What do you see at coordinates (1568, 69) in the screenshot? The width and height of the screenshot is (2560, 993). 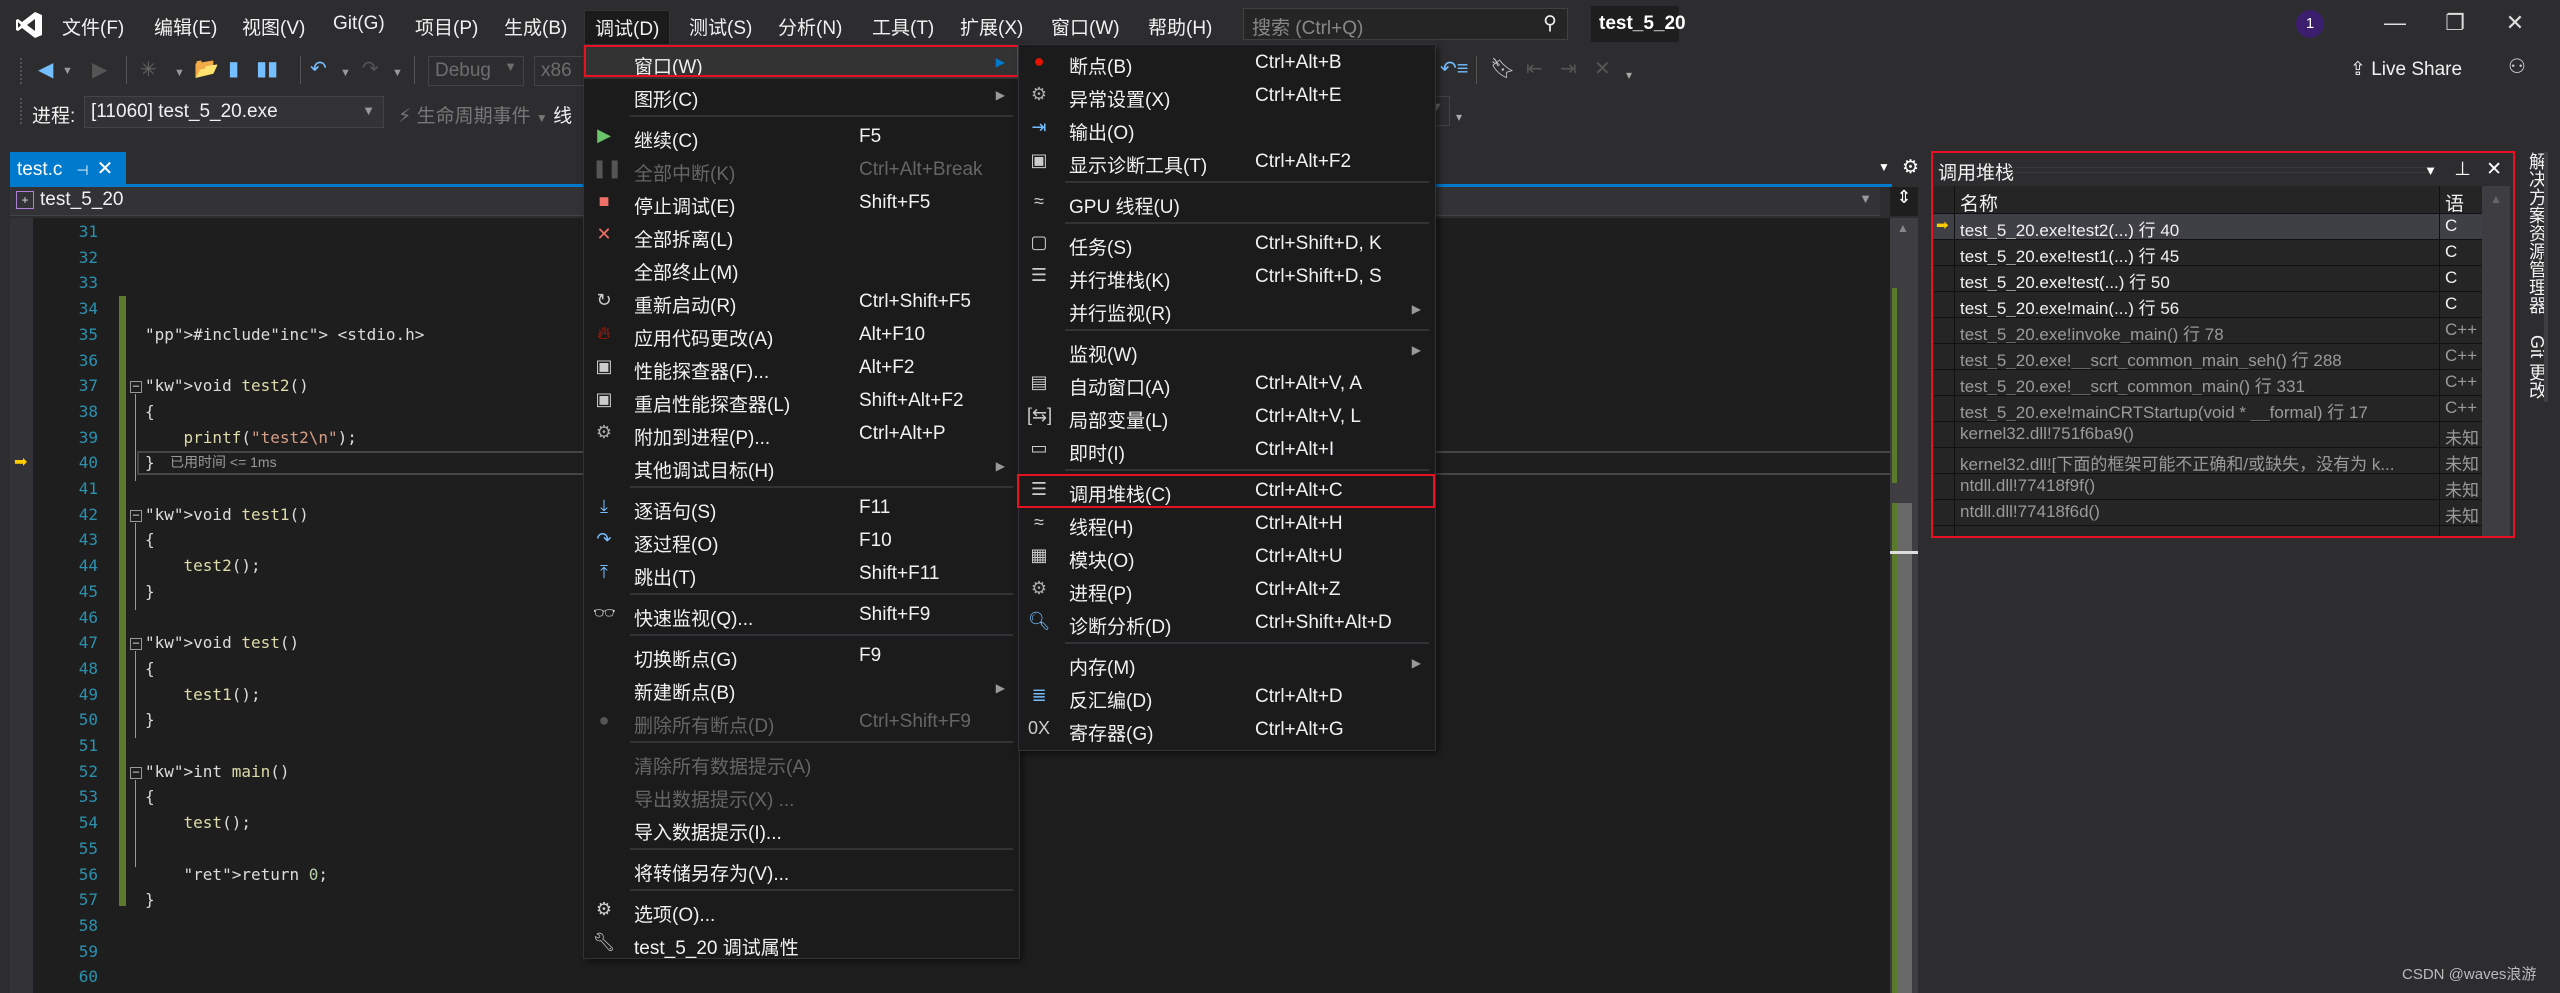 I see `next-bookmark-icon: ⇥` at bounding box center [1568, 69].